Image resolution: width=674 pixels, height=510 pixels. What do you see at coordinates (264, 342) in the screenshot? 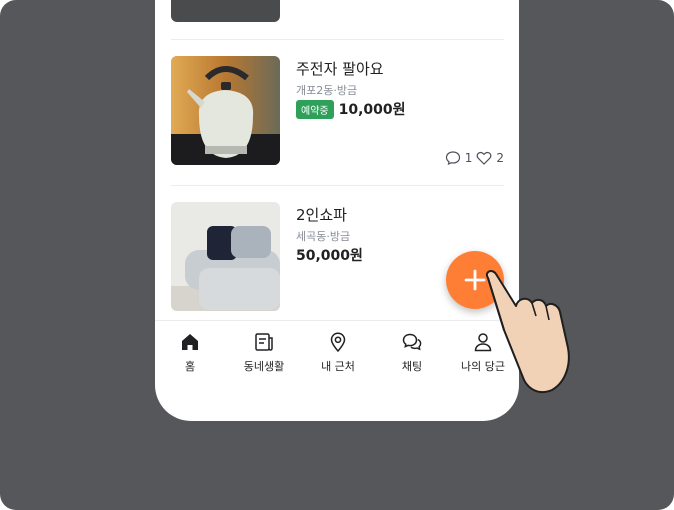
I see `news-icon` at bounding box center [264, 342].